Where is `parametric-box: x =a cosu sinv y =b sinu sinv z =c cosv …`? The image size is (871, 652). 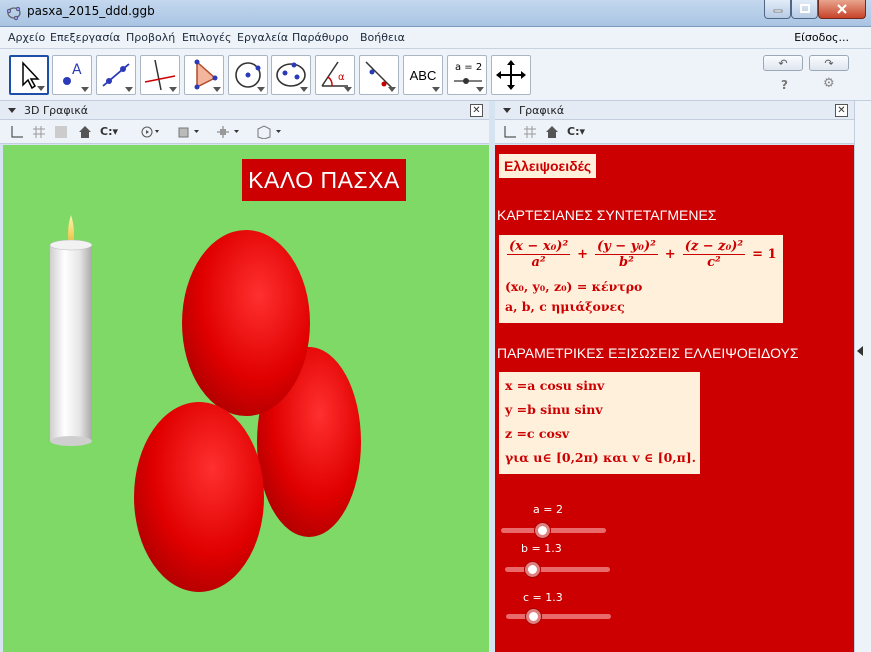 parametric-box: x =a cosu sinv y =b sinu sinv z =c cosv … is located at coordinates (599, 423).